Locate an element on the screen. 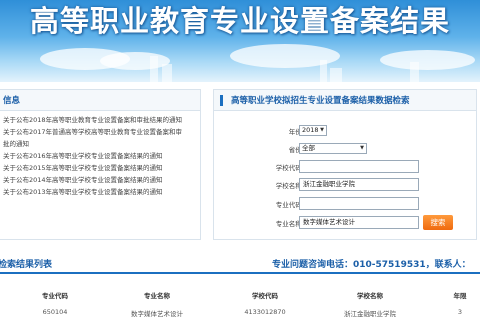 This screenshot has width=480, height=320. year-row: 年份: 2018 ▼ is located at coordinates (346, 131).